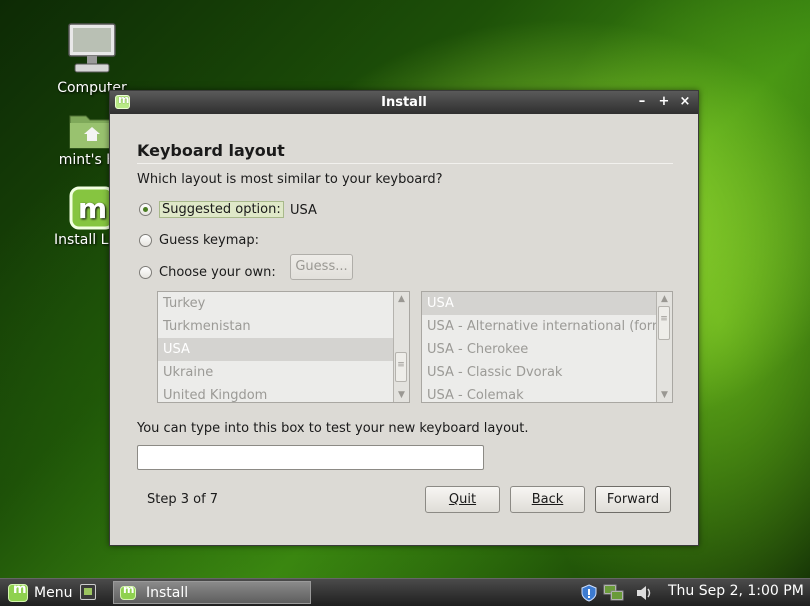  What do you see at coordinates (217, 272) in the screenshot?
I see `choose-own-label: Choose your own:` at bounding box center [217, 272].